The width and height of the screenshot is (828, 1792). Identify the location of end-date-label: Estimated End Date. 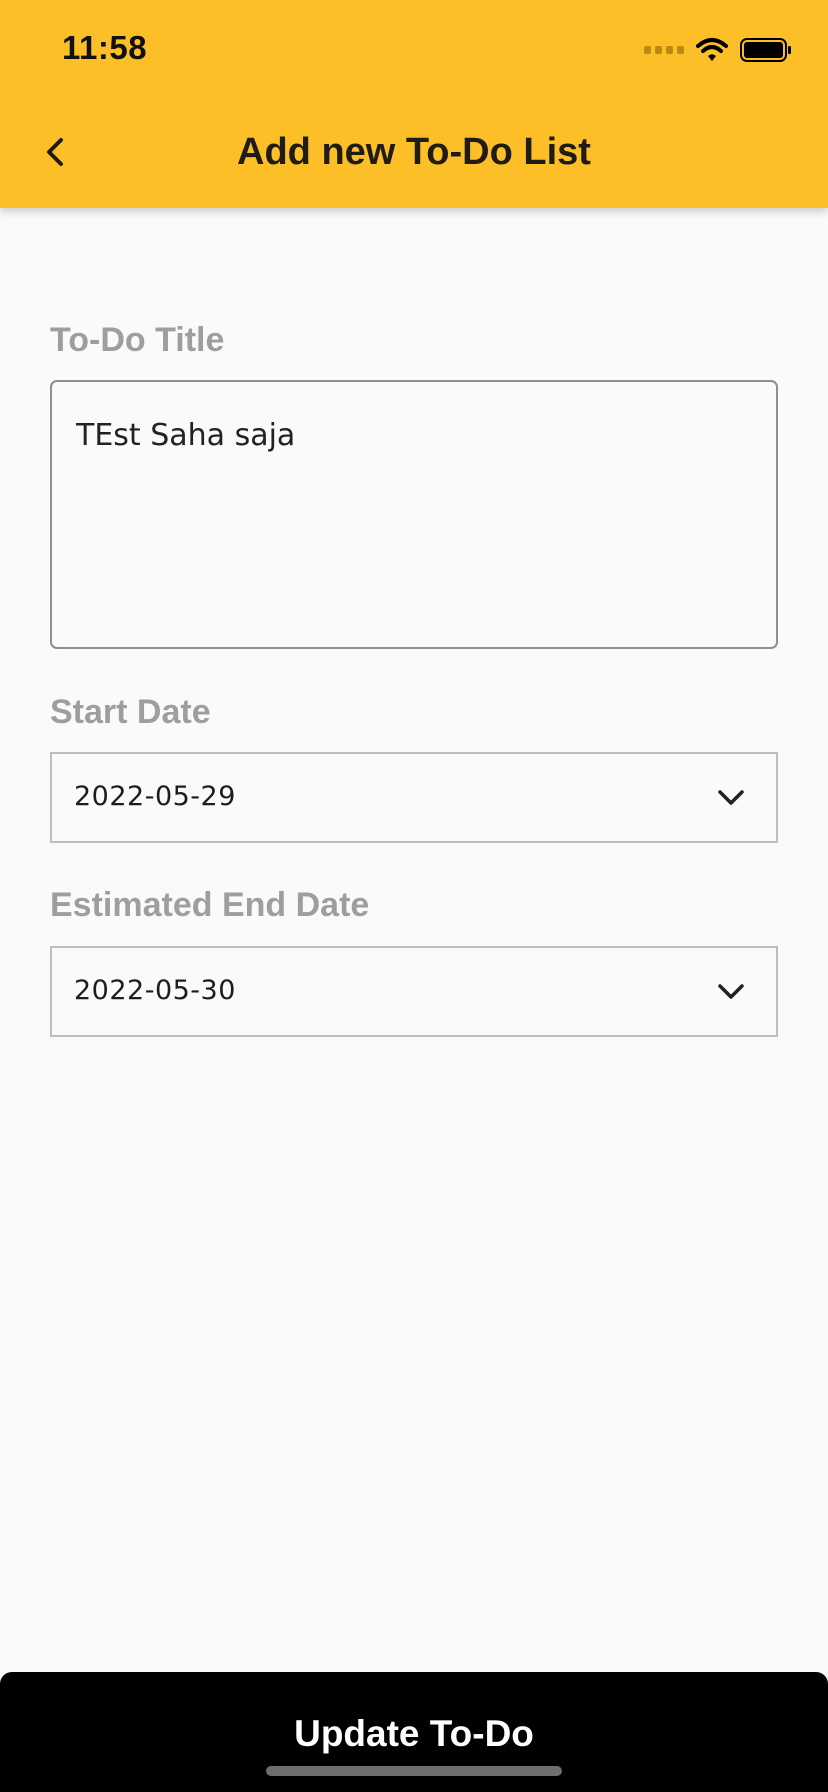
(210, 905).